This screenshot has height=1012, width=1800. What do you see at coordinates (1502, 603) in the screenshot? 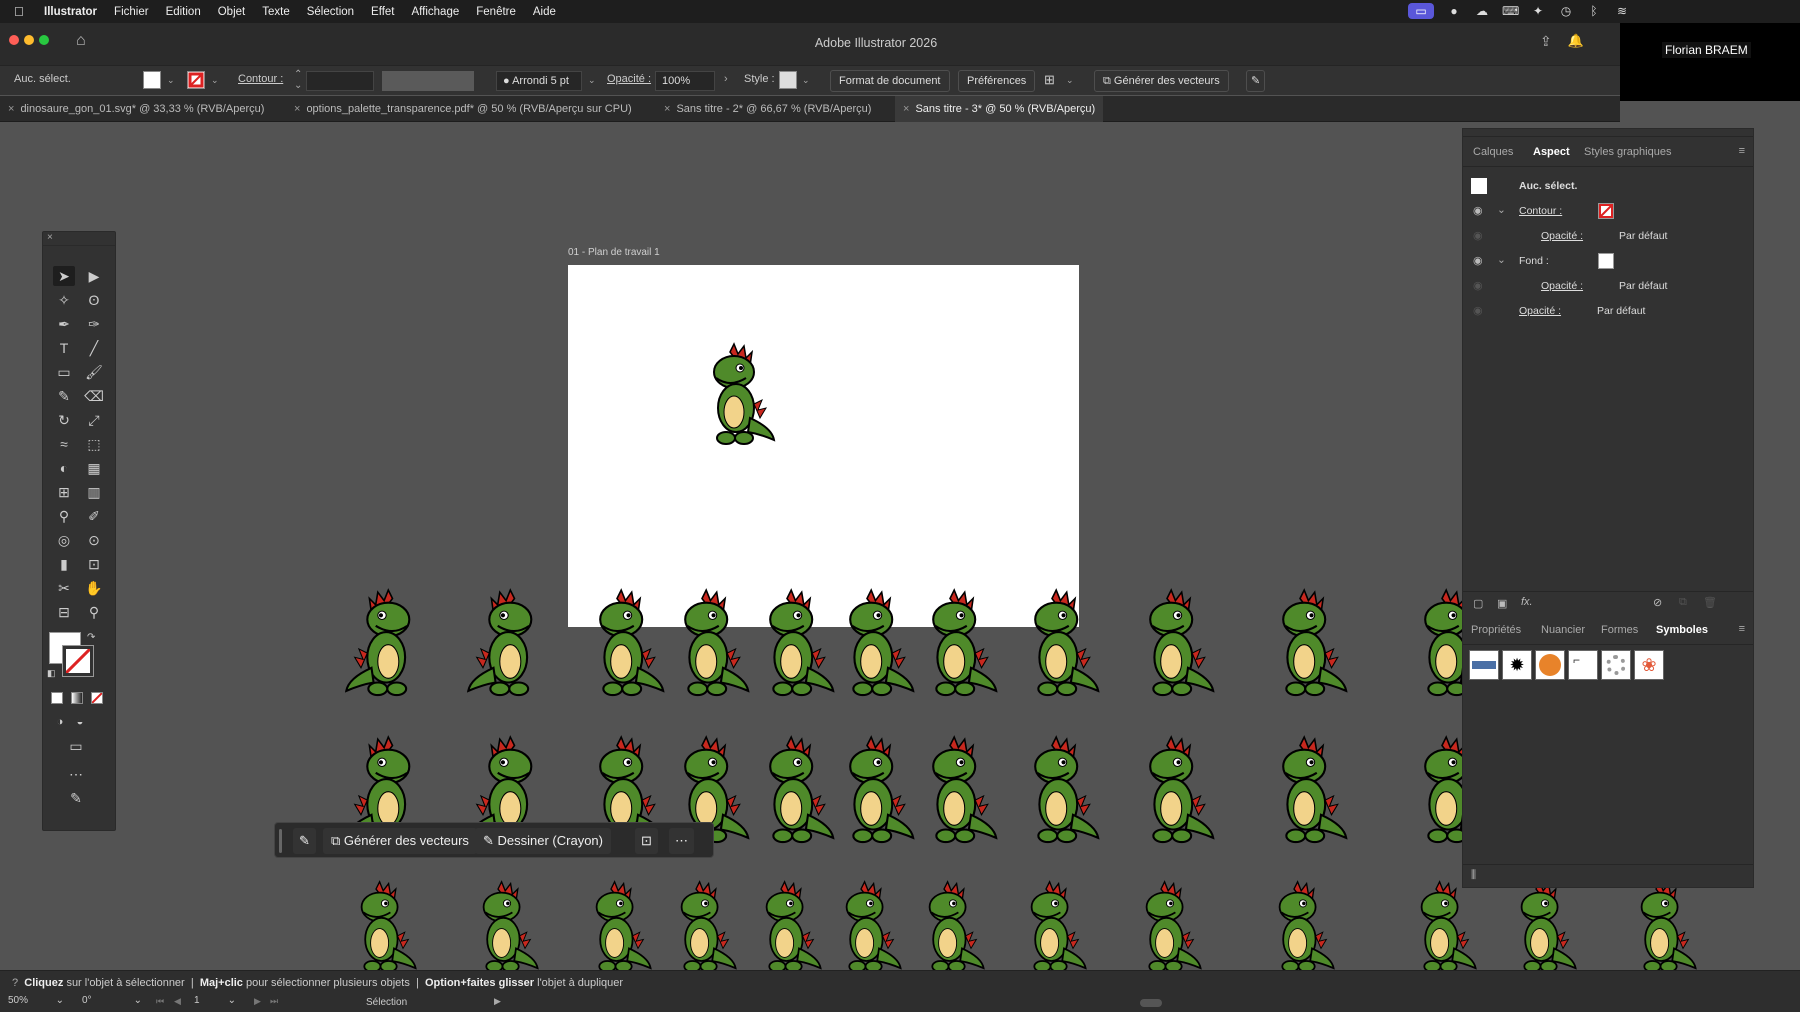
I see `new-fill-icon: ▣` at bounding box center [1502, 603].